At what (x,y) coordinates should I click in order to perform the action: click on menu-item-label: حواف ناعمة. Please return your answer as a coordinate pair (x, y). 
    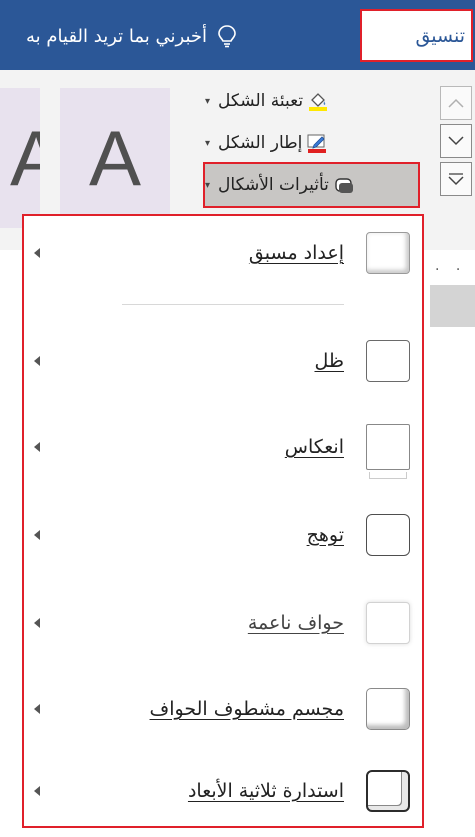
    Looking at the image, I should click on (295, 623).